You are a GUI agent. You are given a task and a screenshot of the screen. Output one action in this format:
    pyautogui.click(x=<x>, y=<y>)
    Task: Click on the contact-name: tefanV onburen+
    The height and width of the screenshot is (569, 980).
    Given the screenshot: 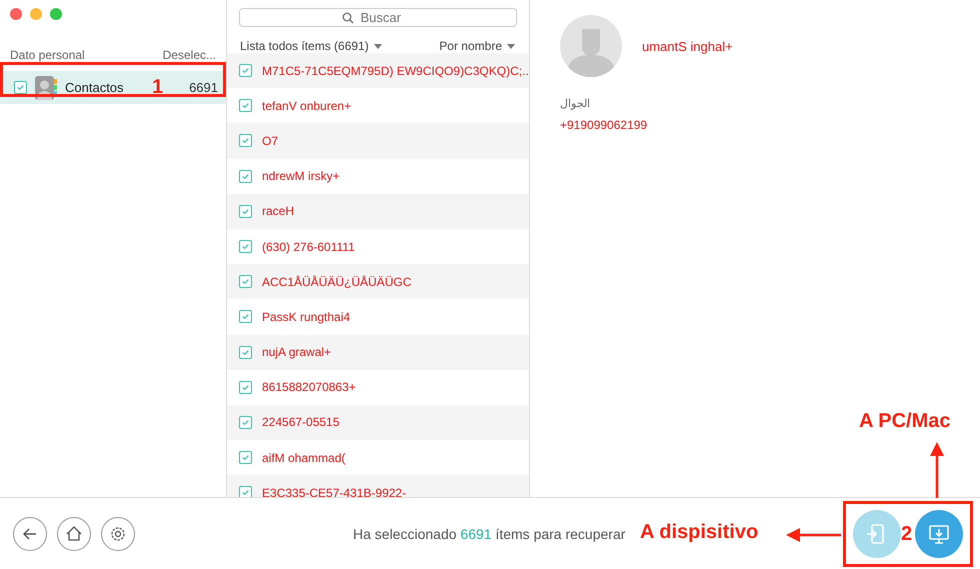 What is the action you would take?
    pyautogui.click(x=307, y=105)
    